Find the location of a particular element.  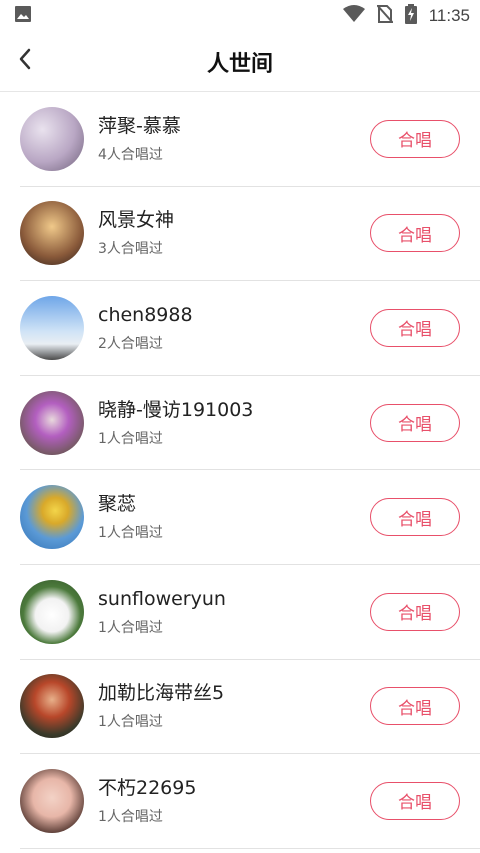

list-item: chen8988 2人合唱过 合唱 is located at coordinates (250, 328).